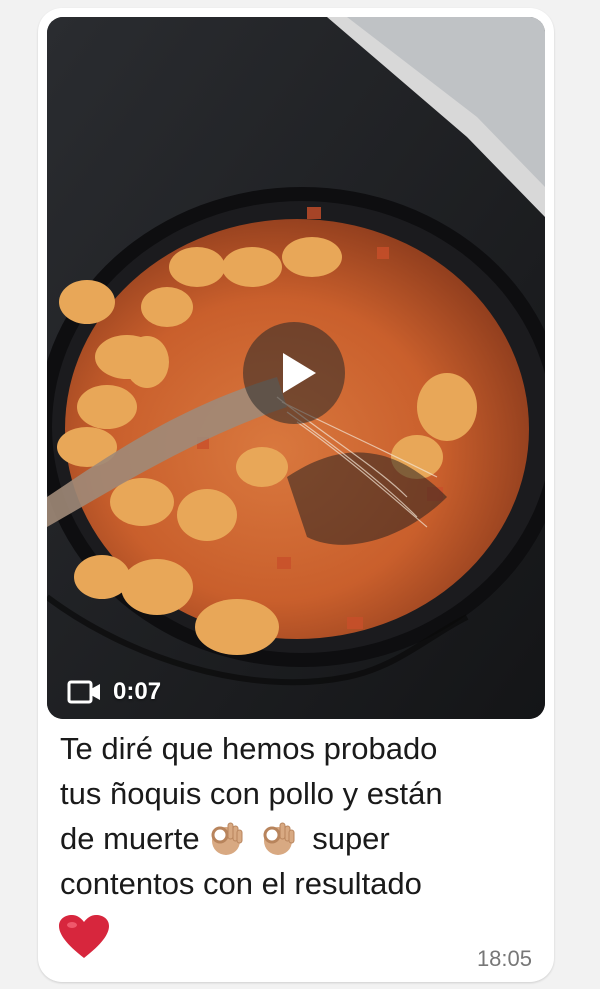 This screenshot has width=600, height=989. I want to click on video-duration: 0:07, so click(137, 691).